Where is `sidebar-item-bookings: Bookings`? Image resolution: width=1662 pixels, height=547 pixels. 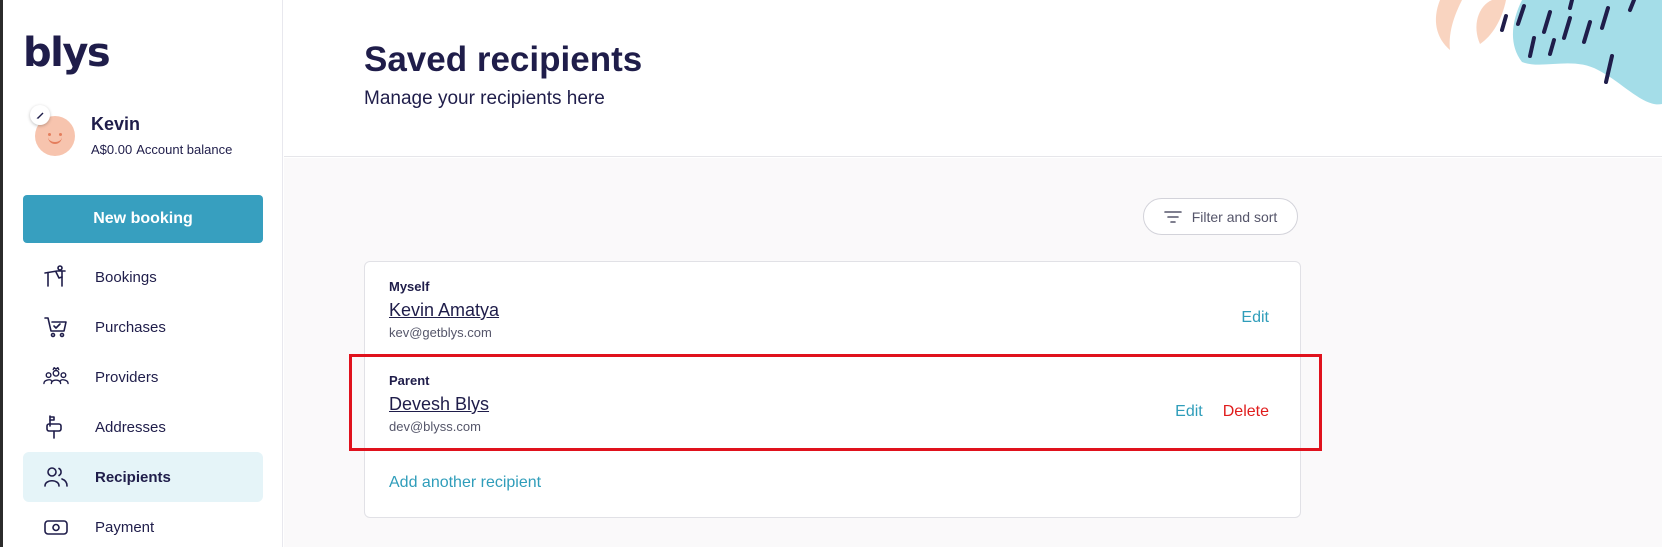 sidebar-item-bookings: Bookings is located at coordinates (143, 277).